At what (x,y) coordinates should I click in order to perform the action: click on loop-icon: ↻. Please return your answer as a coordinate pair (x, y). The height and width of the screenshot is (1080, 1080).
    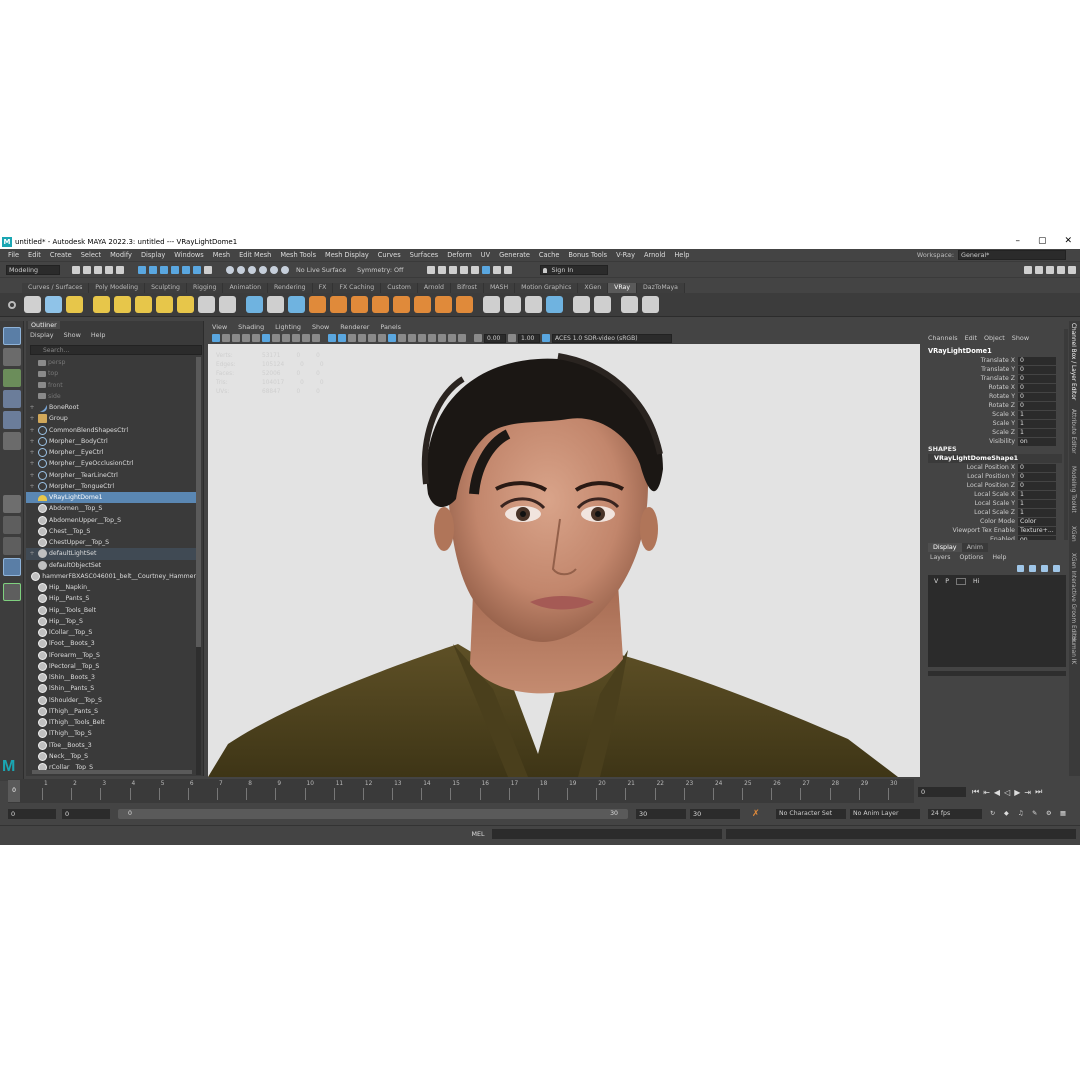
    Looking at the image, I should click on (992, 814).